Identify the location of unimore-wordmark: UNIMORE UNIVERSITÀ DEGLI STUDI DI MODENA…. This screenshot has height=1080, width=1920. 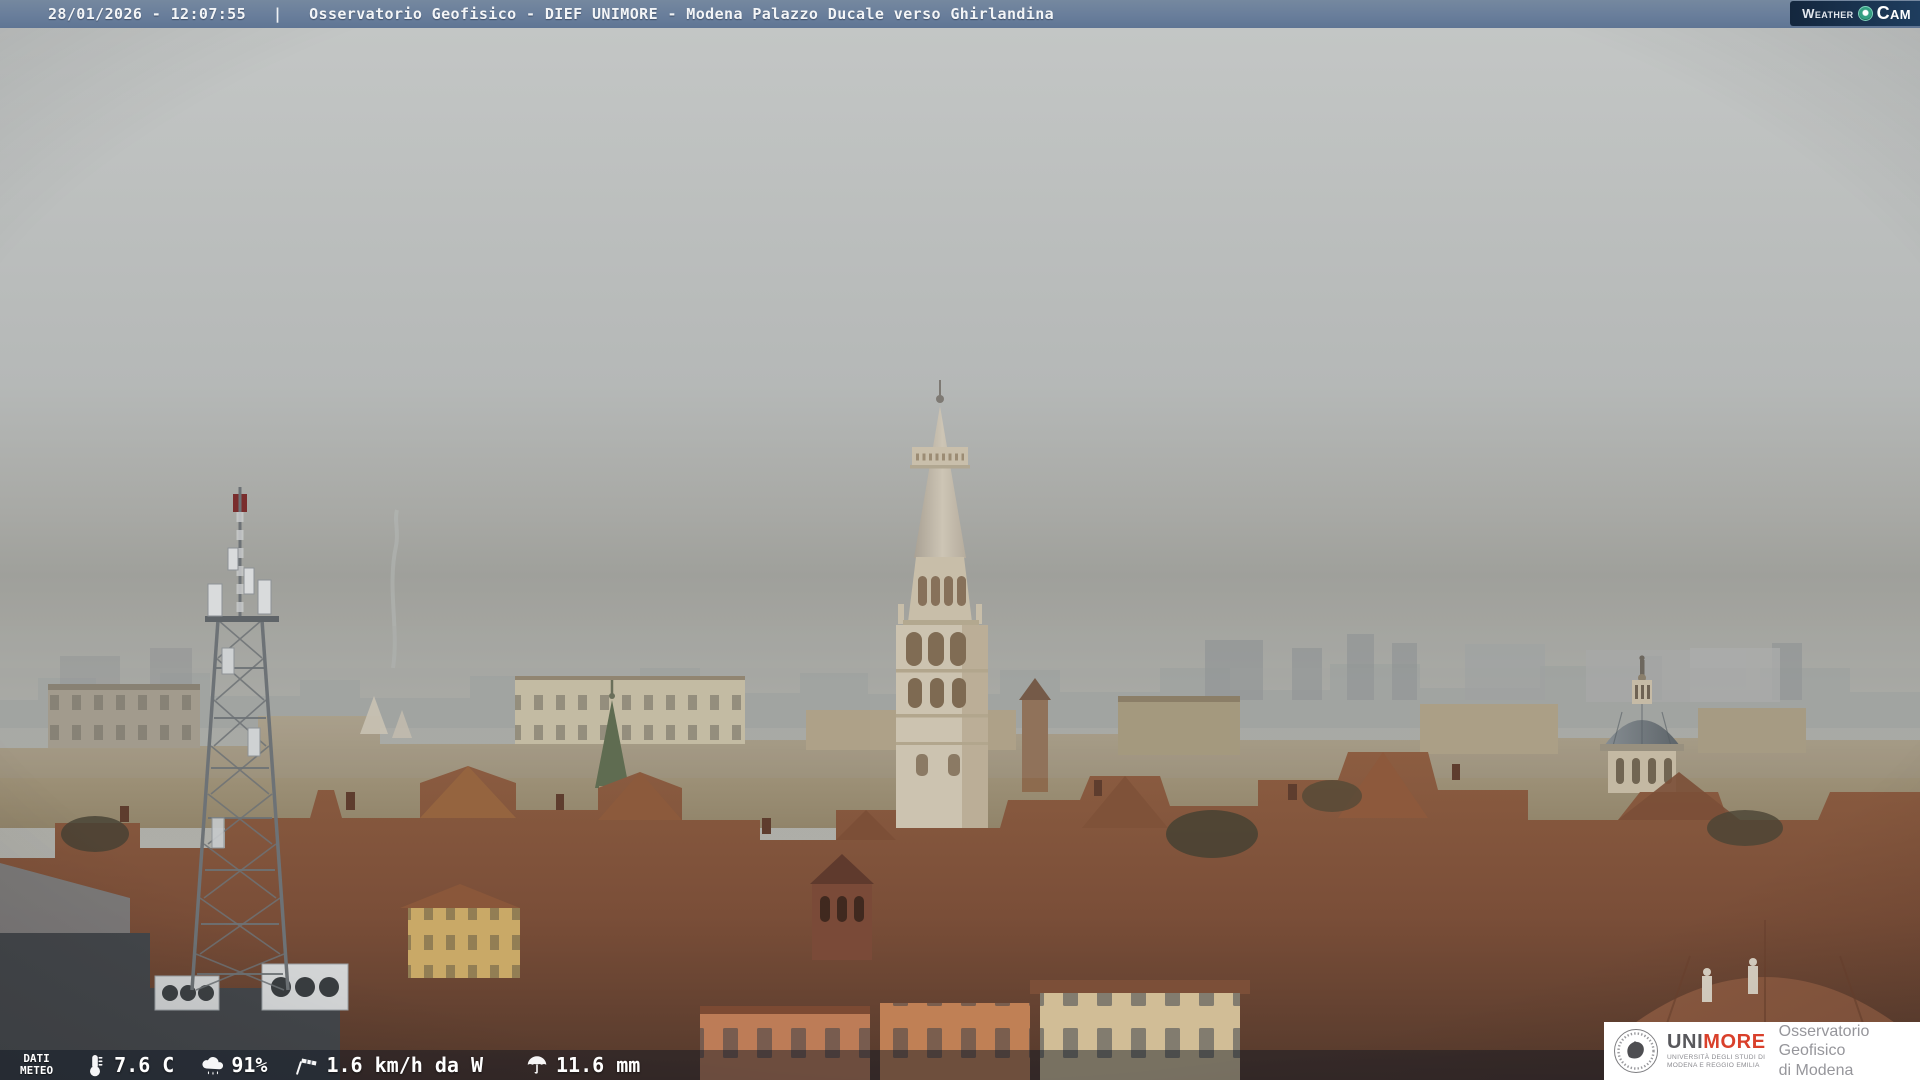
(1716, 1051).